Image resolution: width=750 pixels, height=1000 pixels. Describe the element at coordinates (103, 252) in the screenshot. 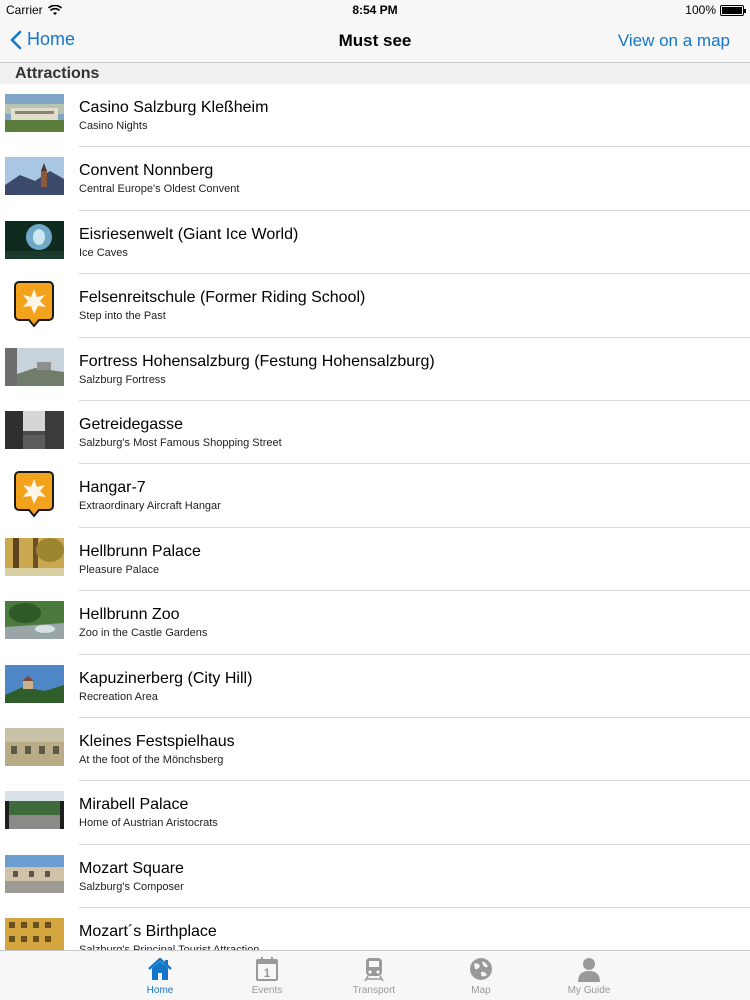

I see `list-item-subtitle: Ice Caves` at that location.